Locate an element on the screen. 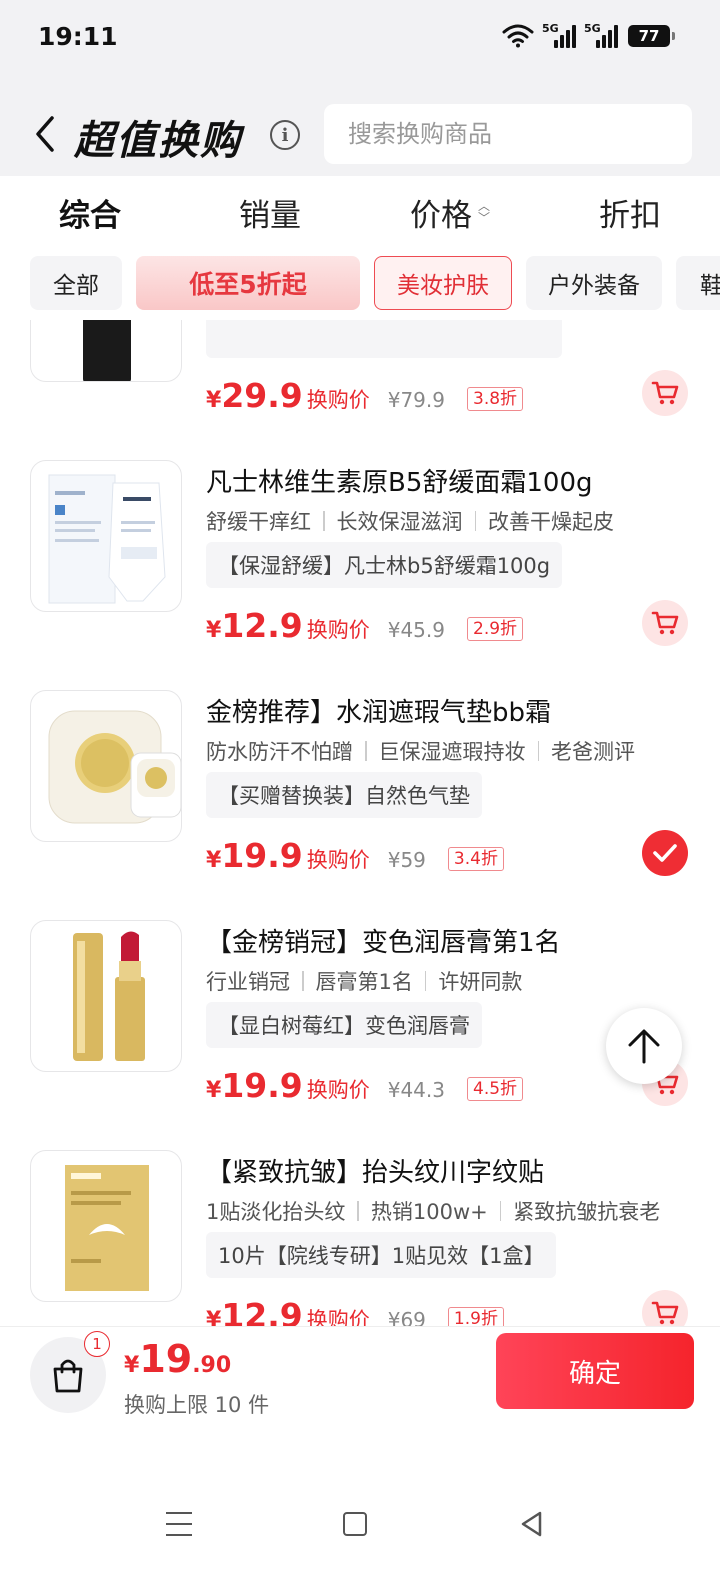  cushion-compact-image is located at coordinates (114, 767).